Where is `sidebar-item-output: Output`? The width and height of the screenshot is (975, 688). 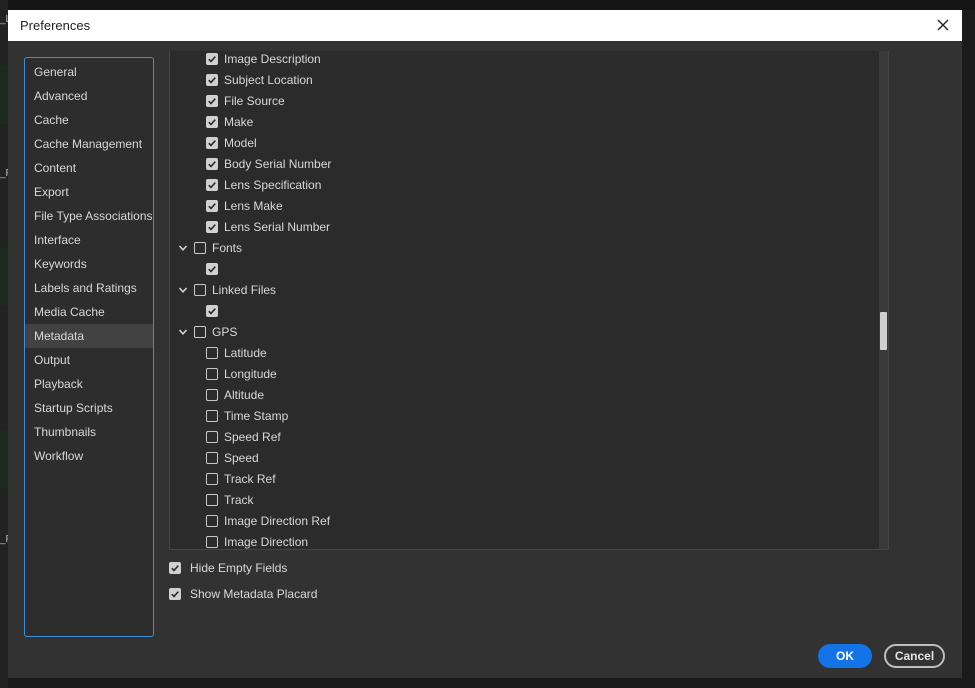 sidebar-item-output: Output is located at coordinates (89, 360).